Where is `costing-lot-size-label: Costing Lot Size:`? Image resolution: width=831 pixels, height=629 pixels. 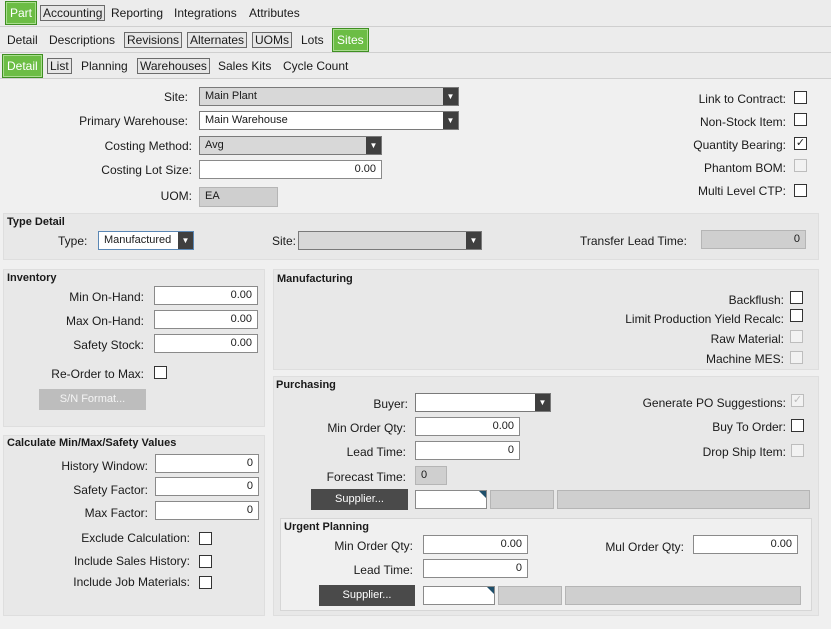 costing-lot-size-label: Costing Lot Size: is located at coordinates (146, 170).